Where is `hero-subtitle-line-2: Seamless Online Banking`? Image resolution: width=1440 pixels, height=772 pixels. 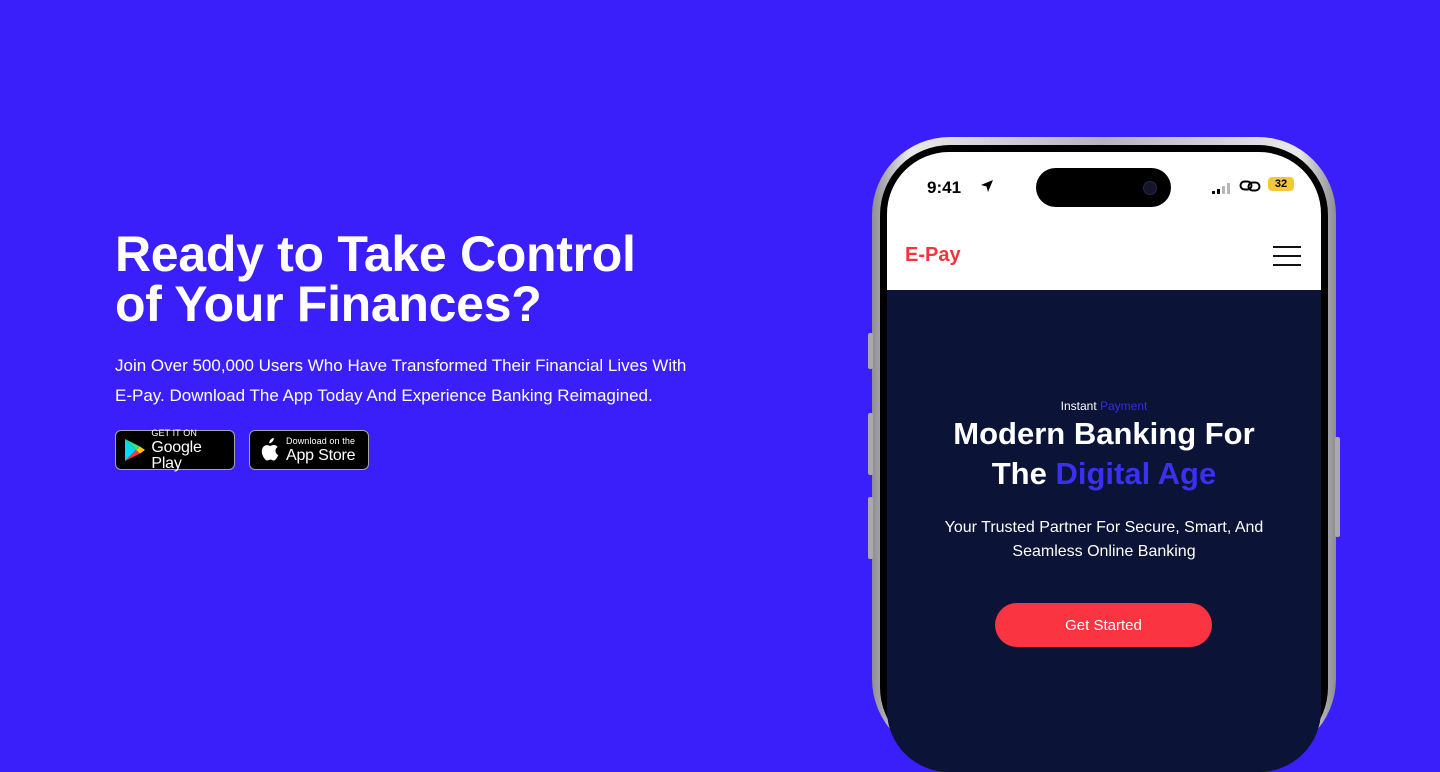
hero-subtitle-line-2: Seamless Online Banking is located at coordinates (1104, 551).